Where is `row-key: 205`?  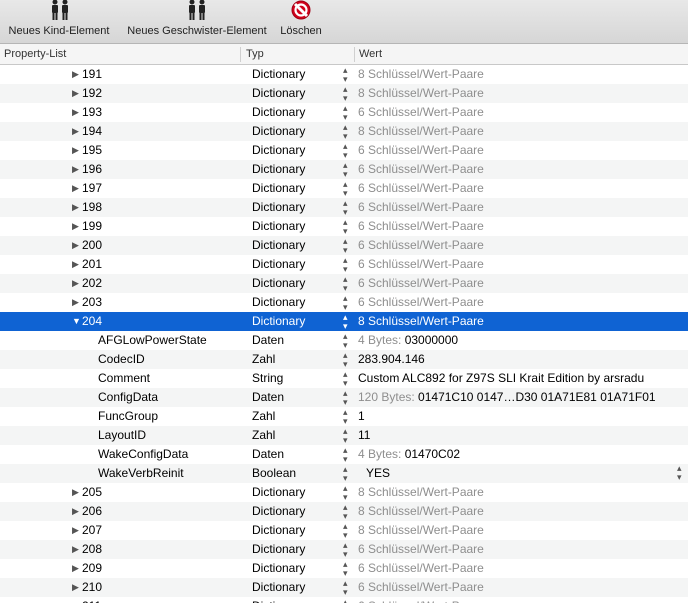
row-key: 205 is located at coordinates (162, 492).